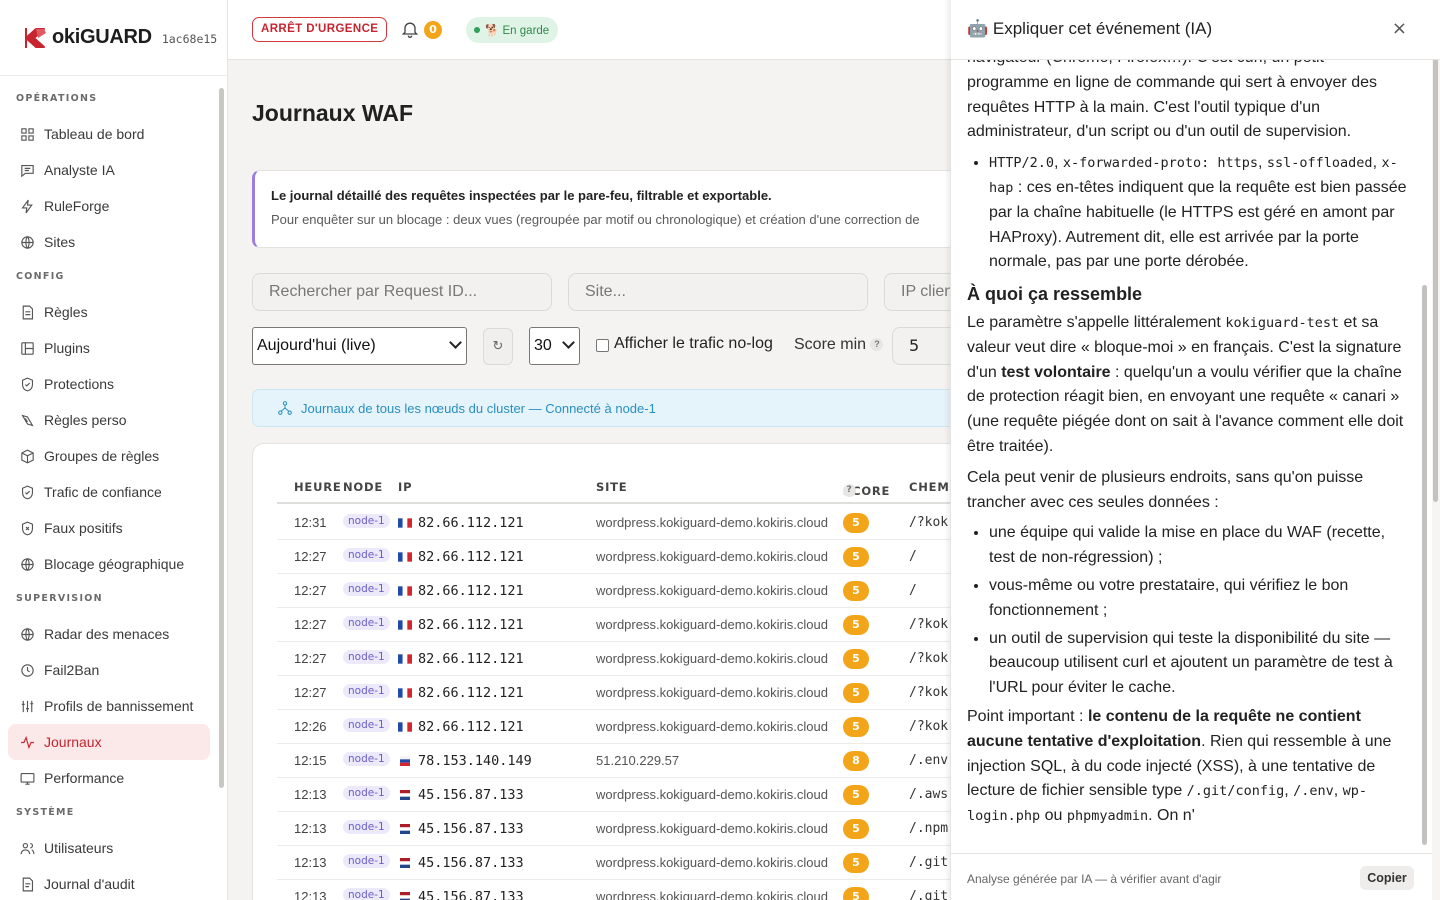  Describe the element at coordinates (1195, 30) in the screenshot. I see `panel-header: 🤖 Expliquer cet événement (IA) ×` at that location.